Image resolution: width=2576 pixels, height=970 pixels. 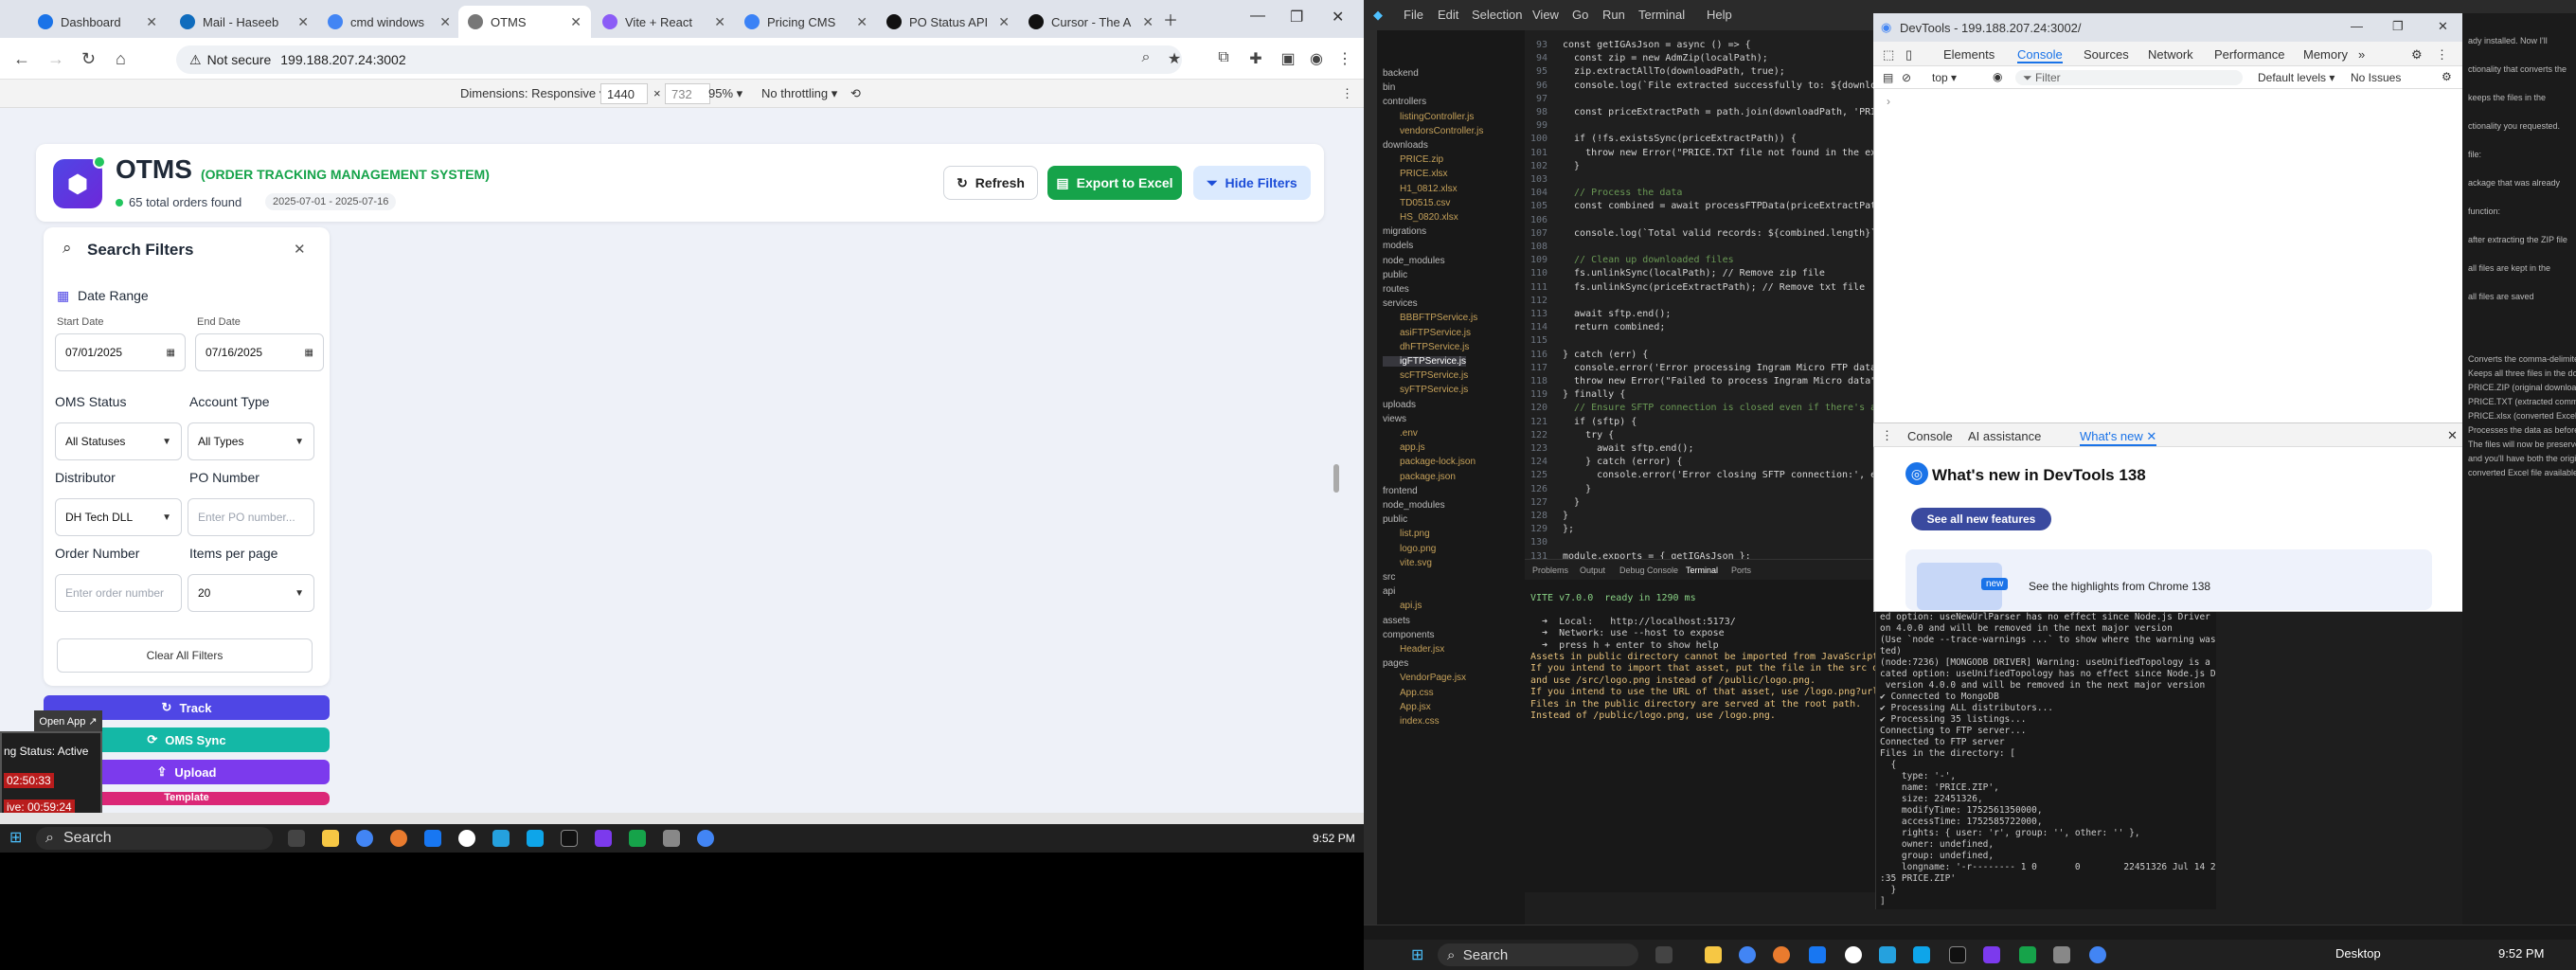 I want to click on firefox-icon, so click(x=1781, y=954).